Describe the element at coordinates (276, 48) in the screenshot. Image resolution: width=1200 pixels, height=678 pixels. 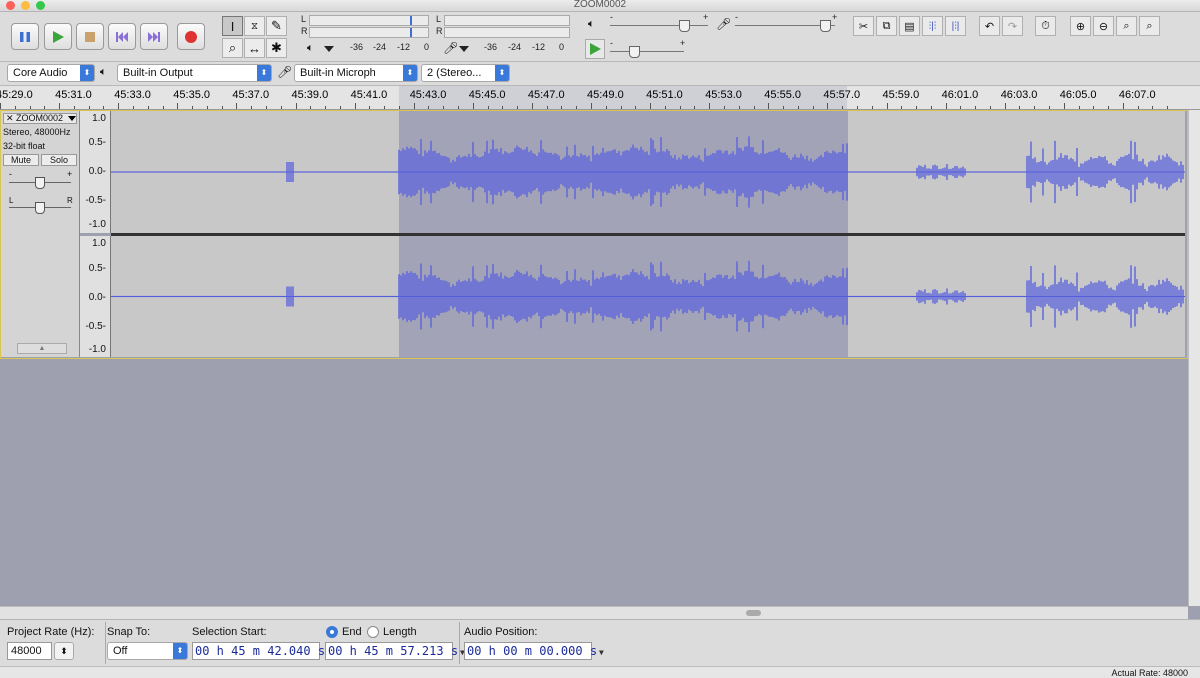
I see `multi-tool: ✱` at that location.